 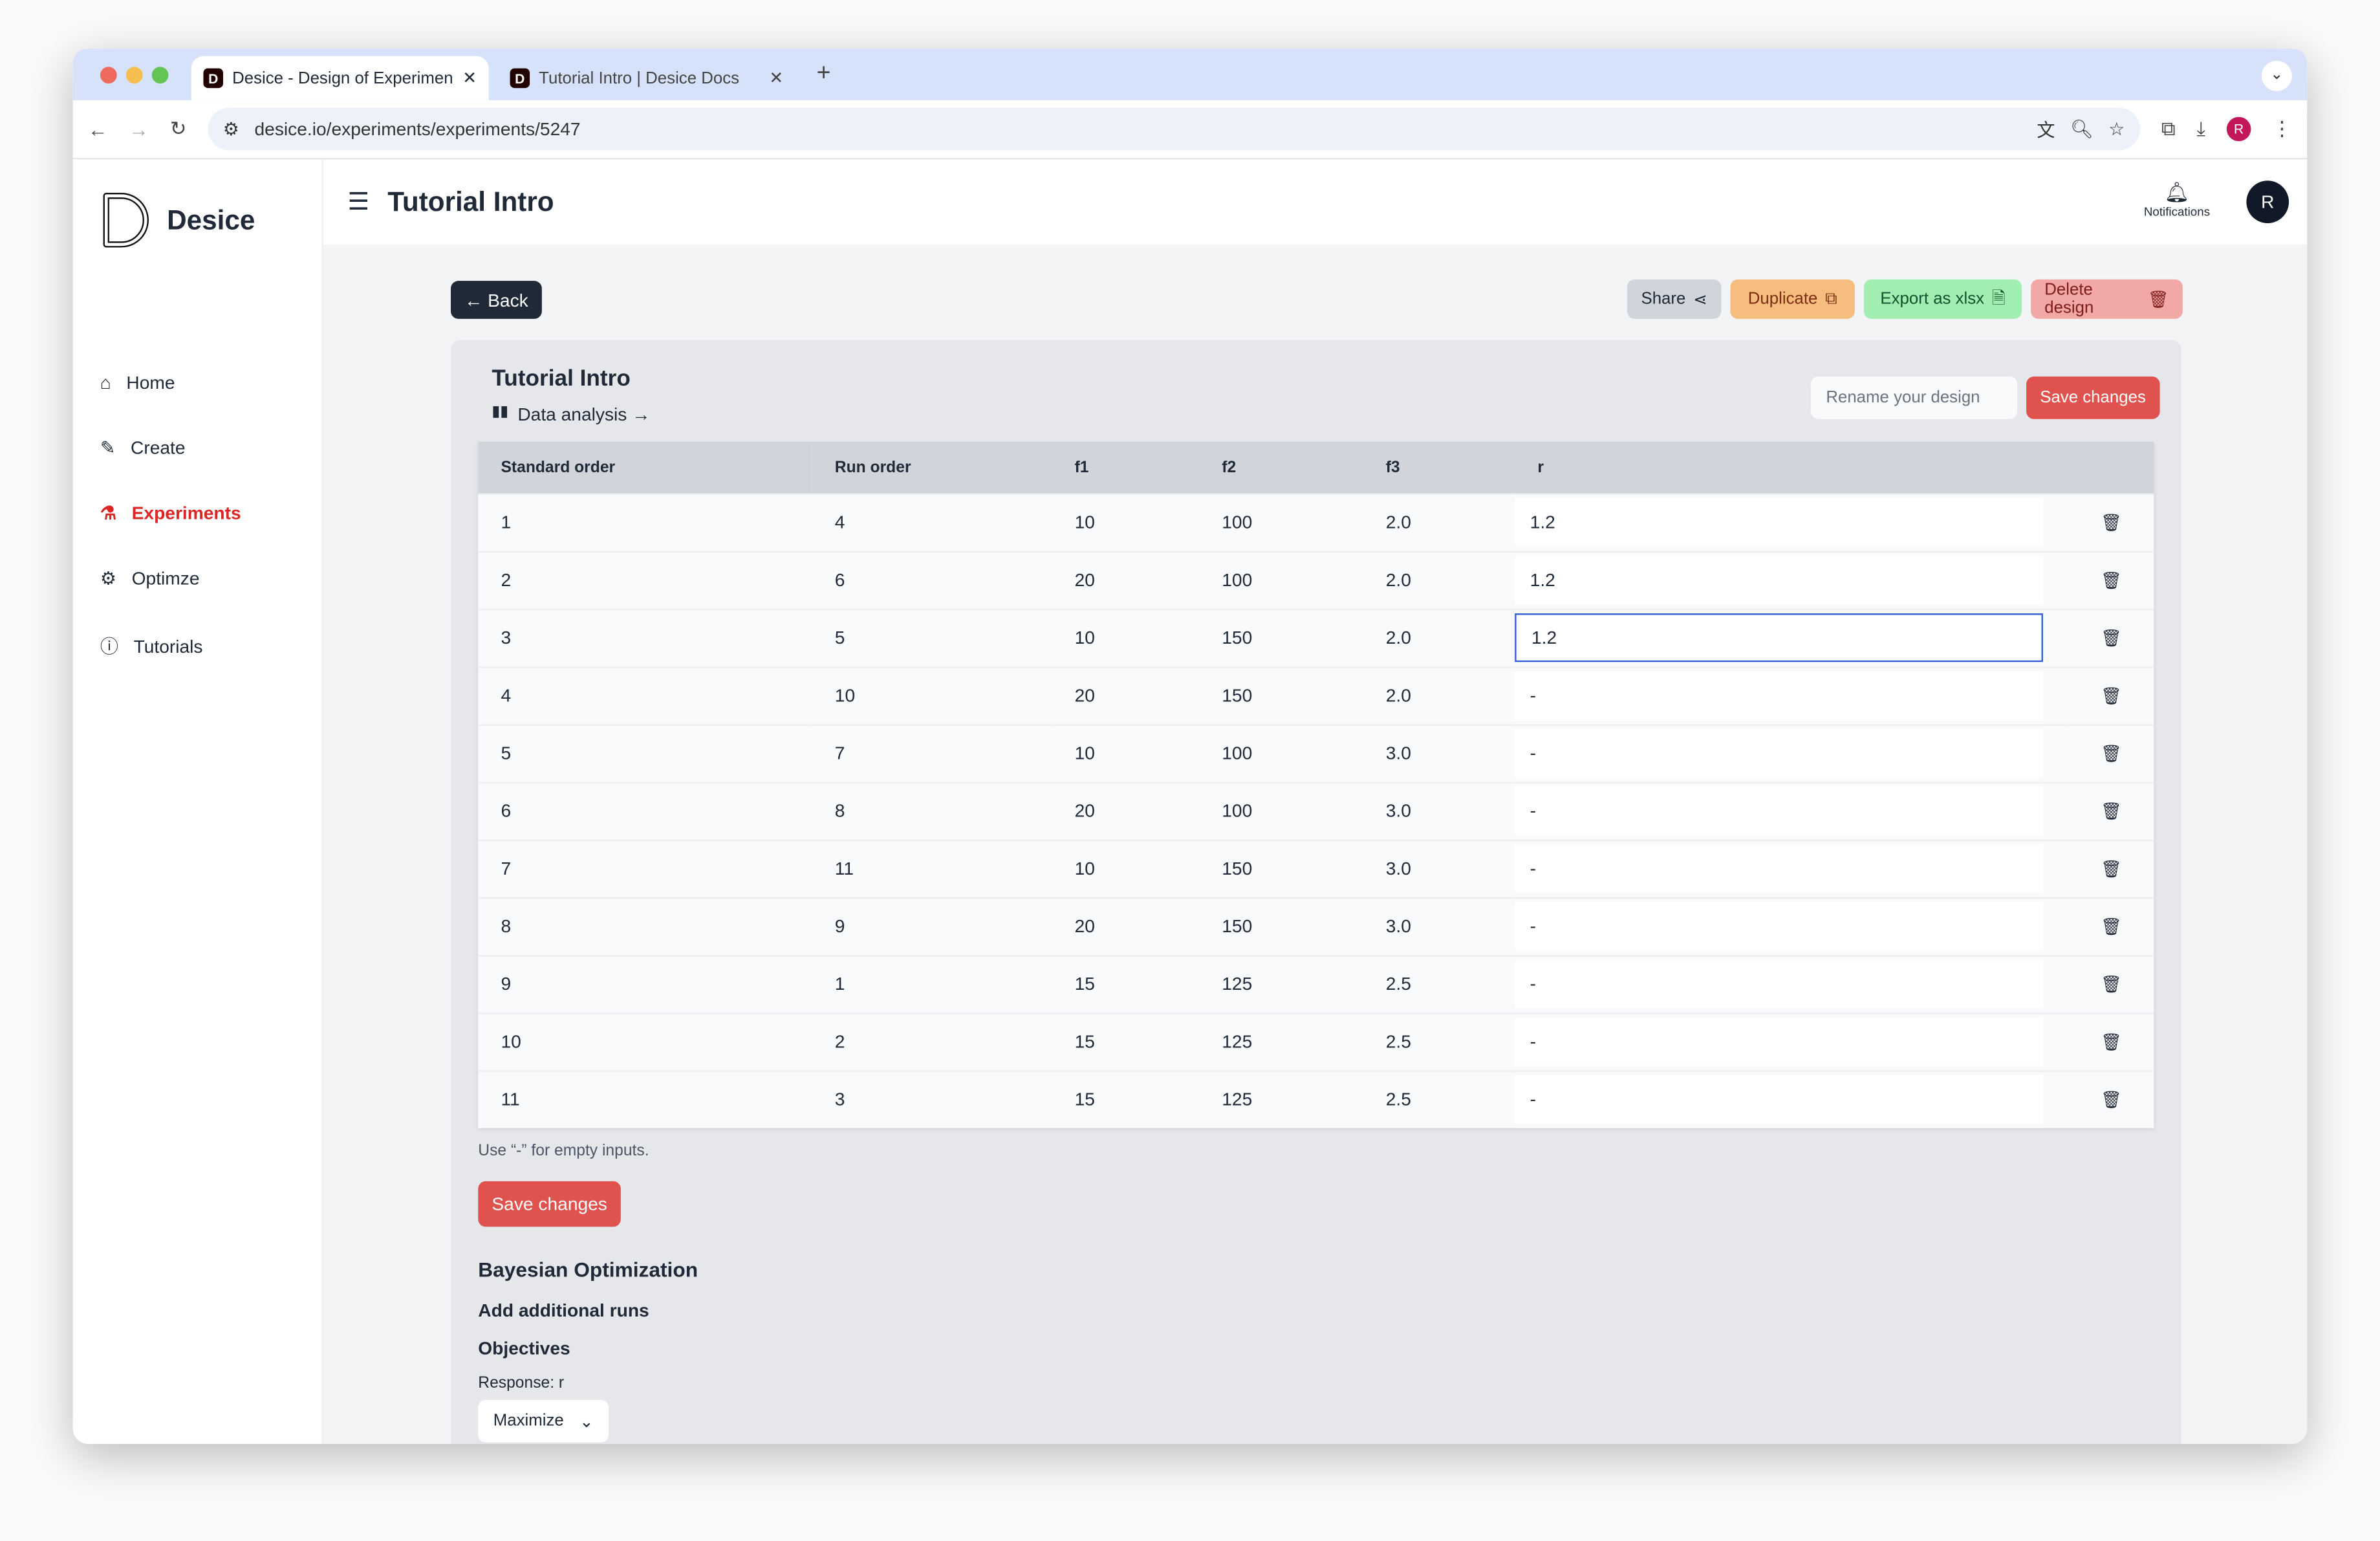 I want to click on bar-chart-icon: ▮▮, so click(x=500, y=412).